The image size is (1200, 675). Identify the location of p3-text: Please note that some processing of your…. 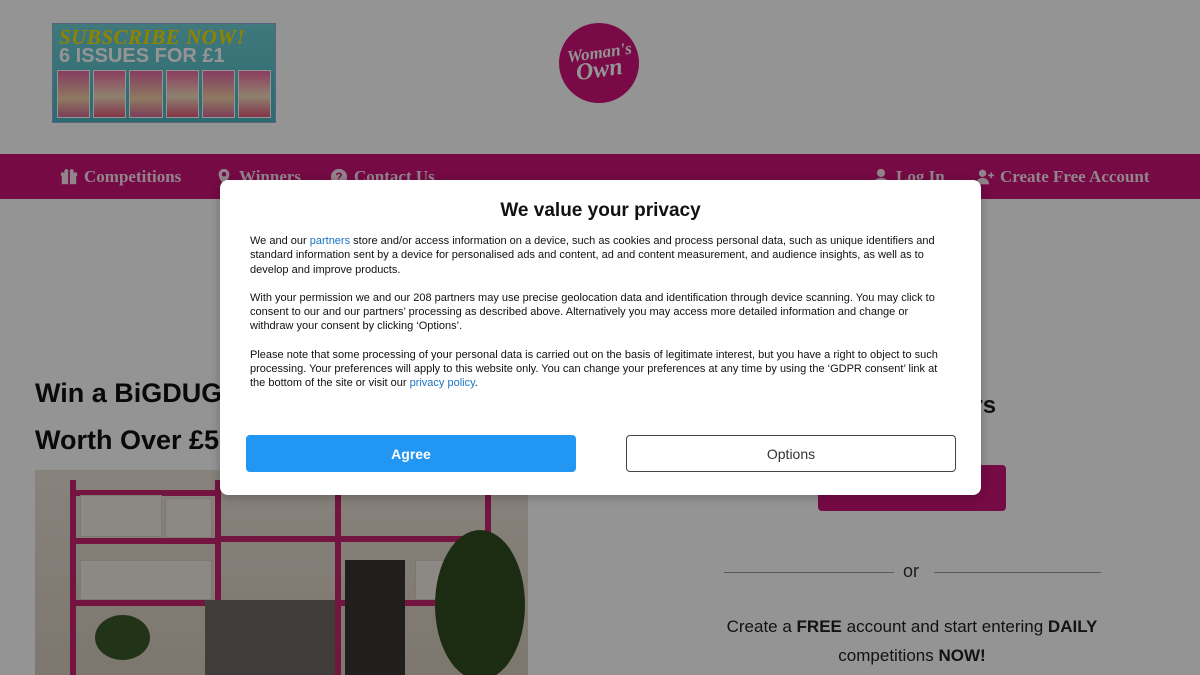
(594, 369).